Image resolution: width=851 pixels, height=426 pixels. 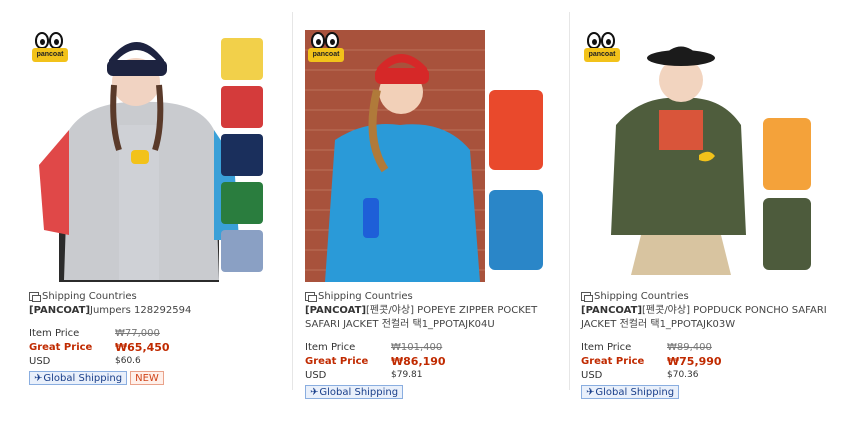 What do you see at coordinates (147, 378) in the screenshot?
I see `new-badge: NEW` at bounding box center [147, 378].